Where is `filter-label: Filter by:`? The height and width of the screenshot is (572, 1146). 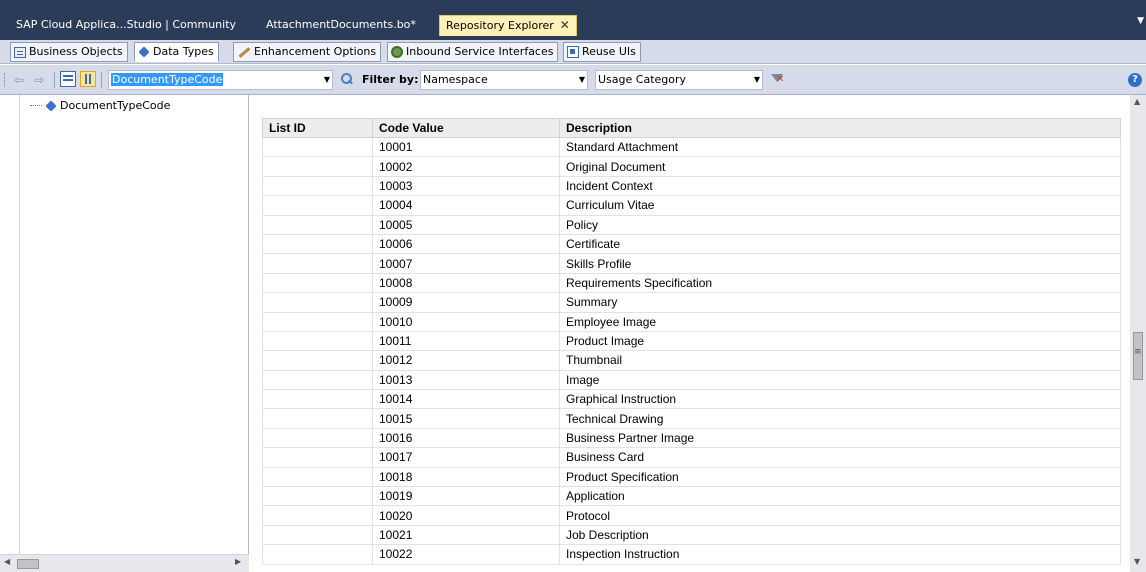 filter-label: Filter by: is located at coordinates (390, 79).